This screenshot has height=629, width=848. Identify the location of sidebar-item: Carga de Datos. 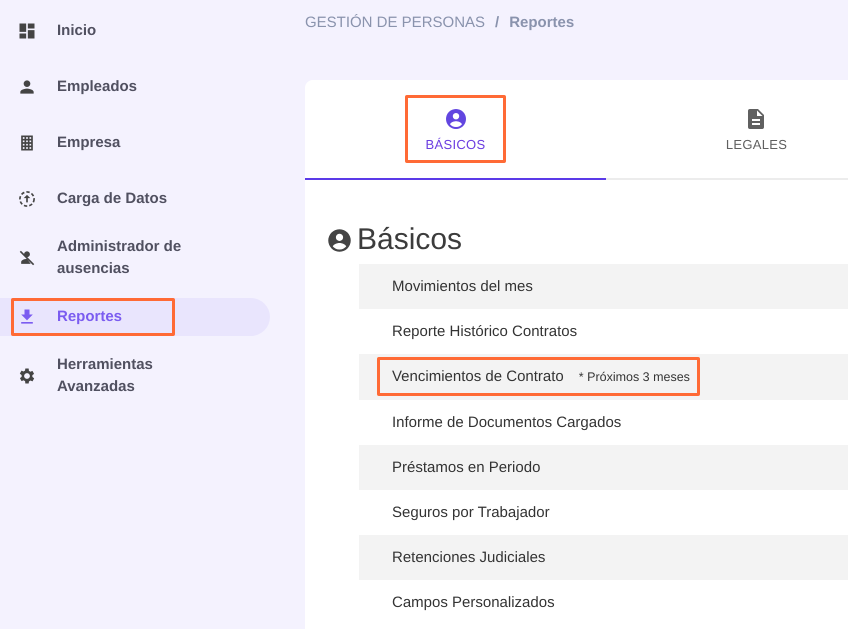
(135, 199).